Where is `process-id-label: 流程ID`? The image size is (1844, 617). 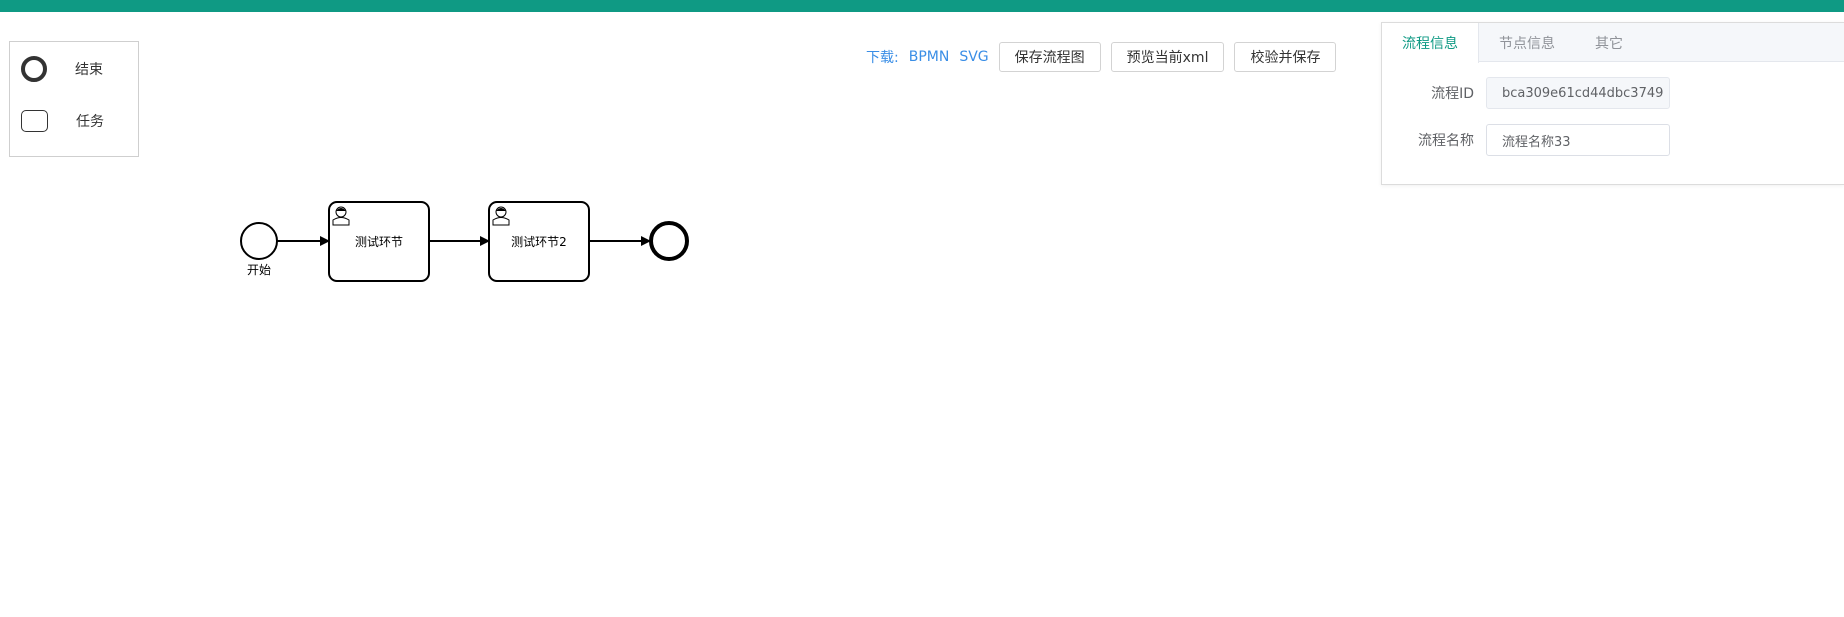 process-id-label: 流程ID is located at coordinates (1452, 94).